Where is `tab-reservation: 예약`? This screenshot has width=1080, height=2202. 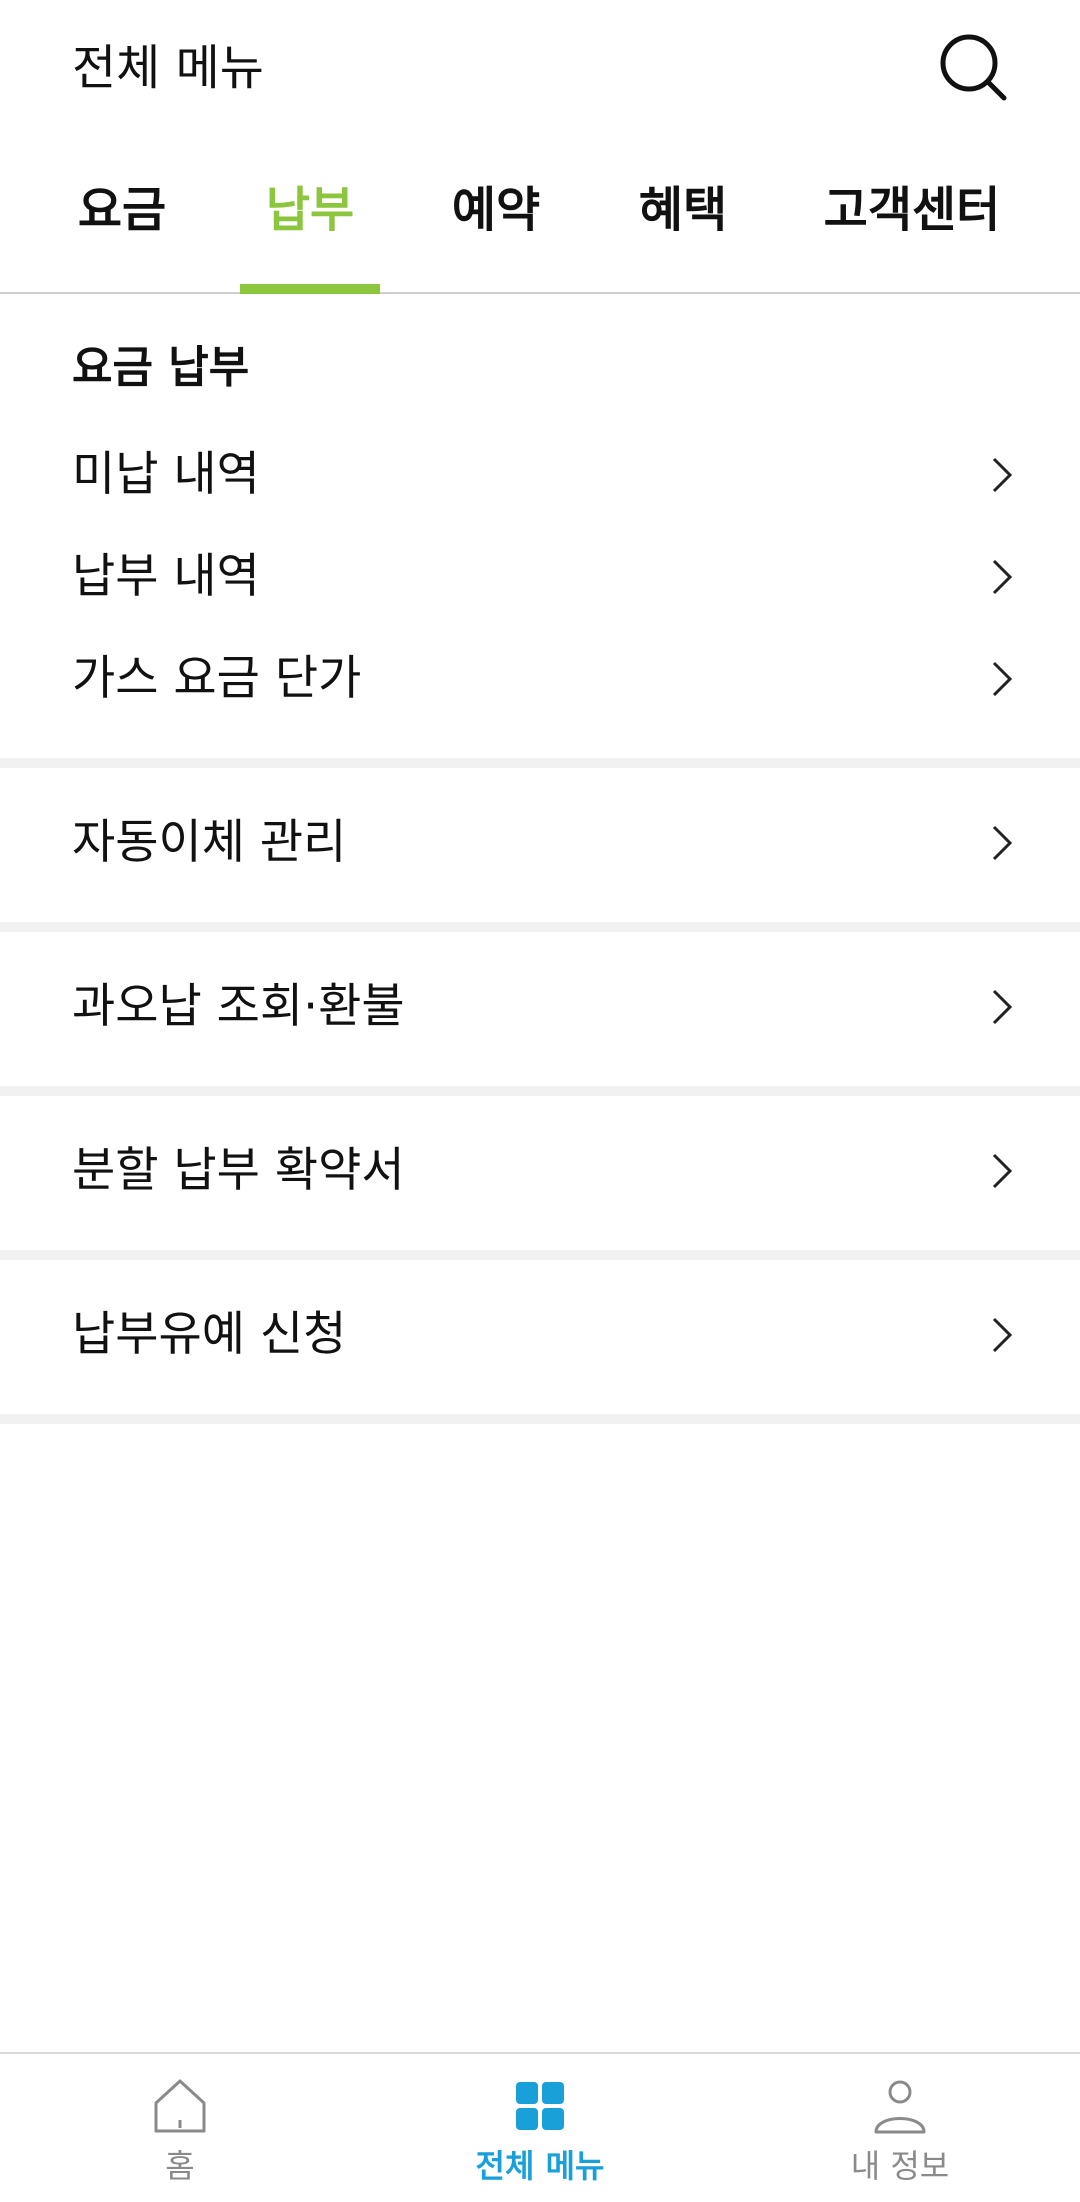
tab-reservation: 예약 is located at coordinates (496, 210).